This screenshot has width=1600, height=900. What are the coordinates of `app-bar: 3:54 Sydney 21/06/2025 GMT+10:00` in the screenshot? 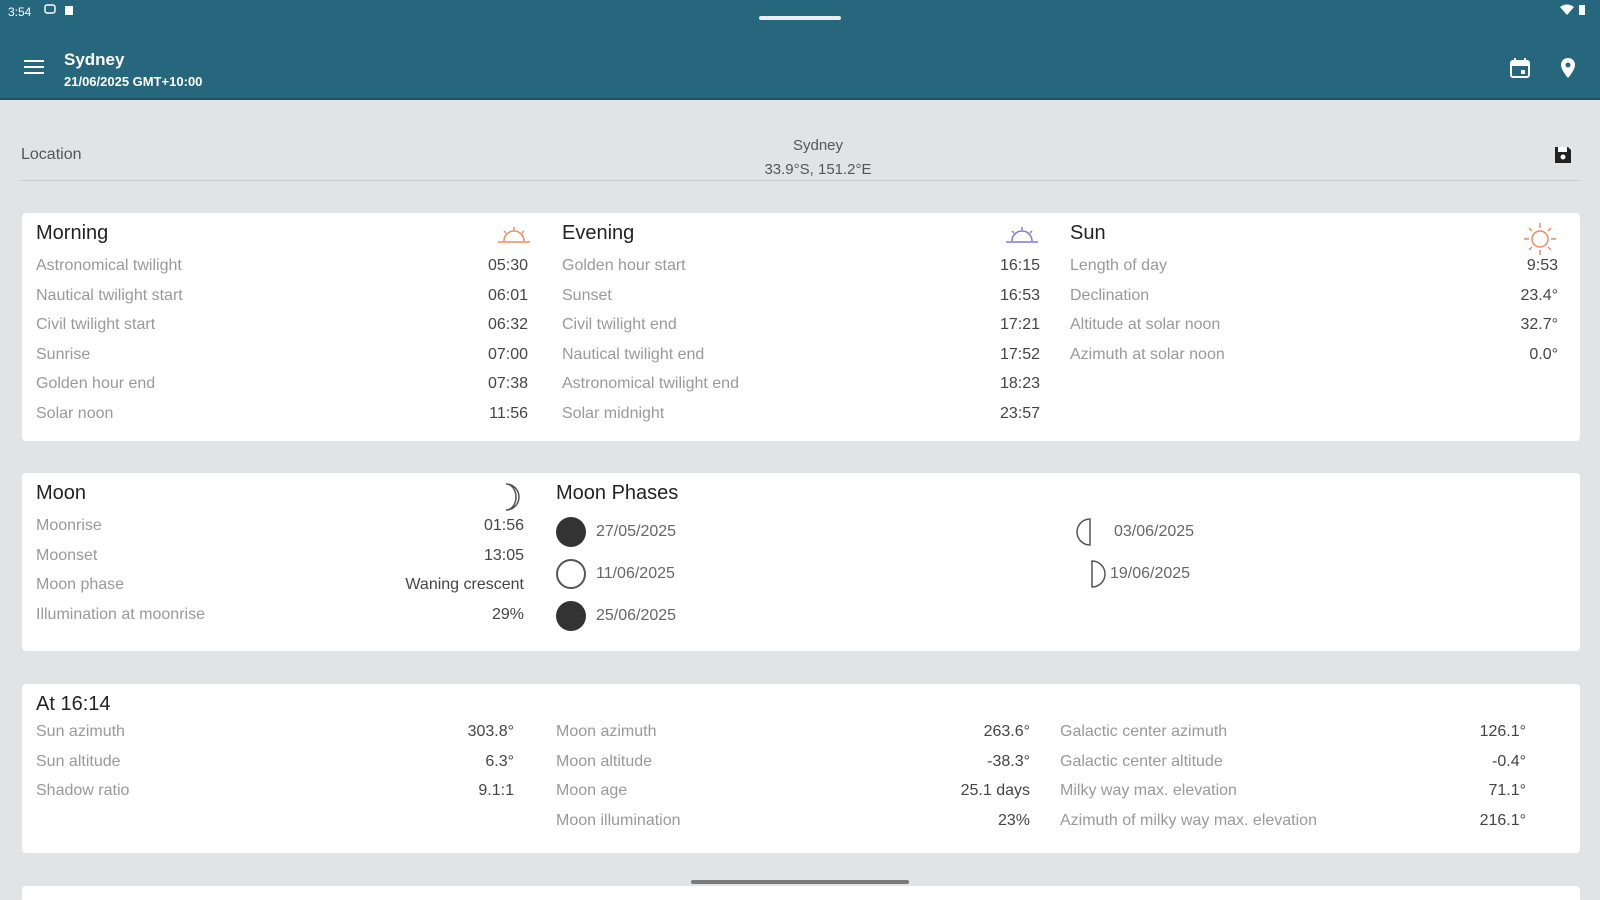 It's located at (800, 50).